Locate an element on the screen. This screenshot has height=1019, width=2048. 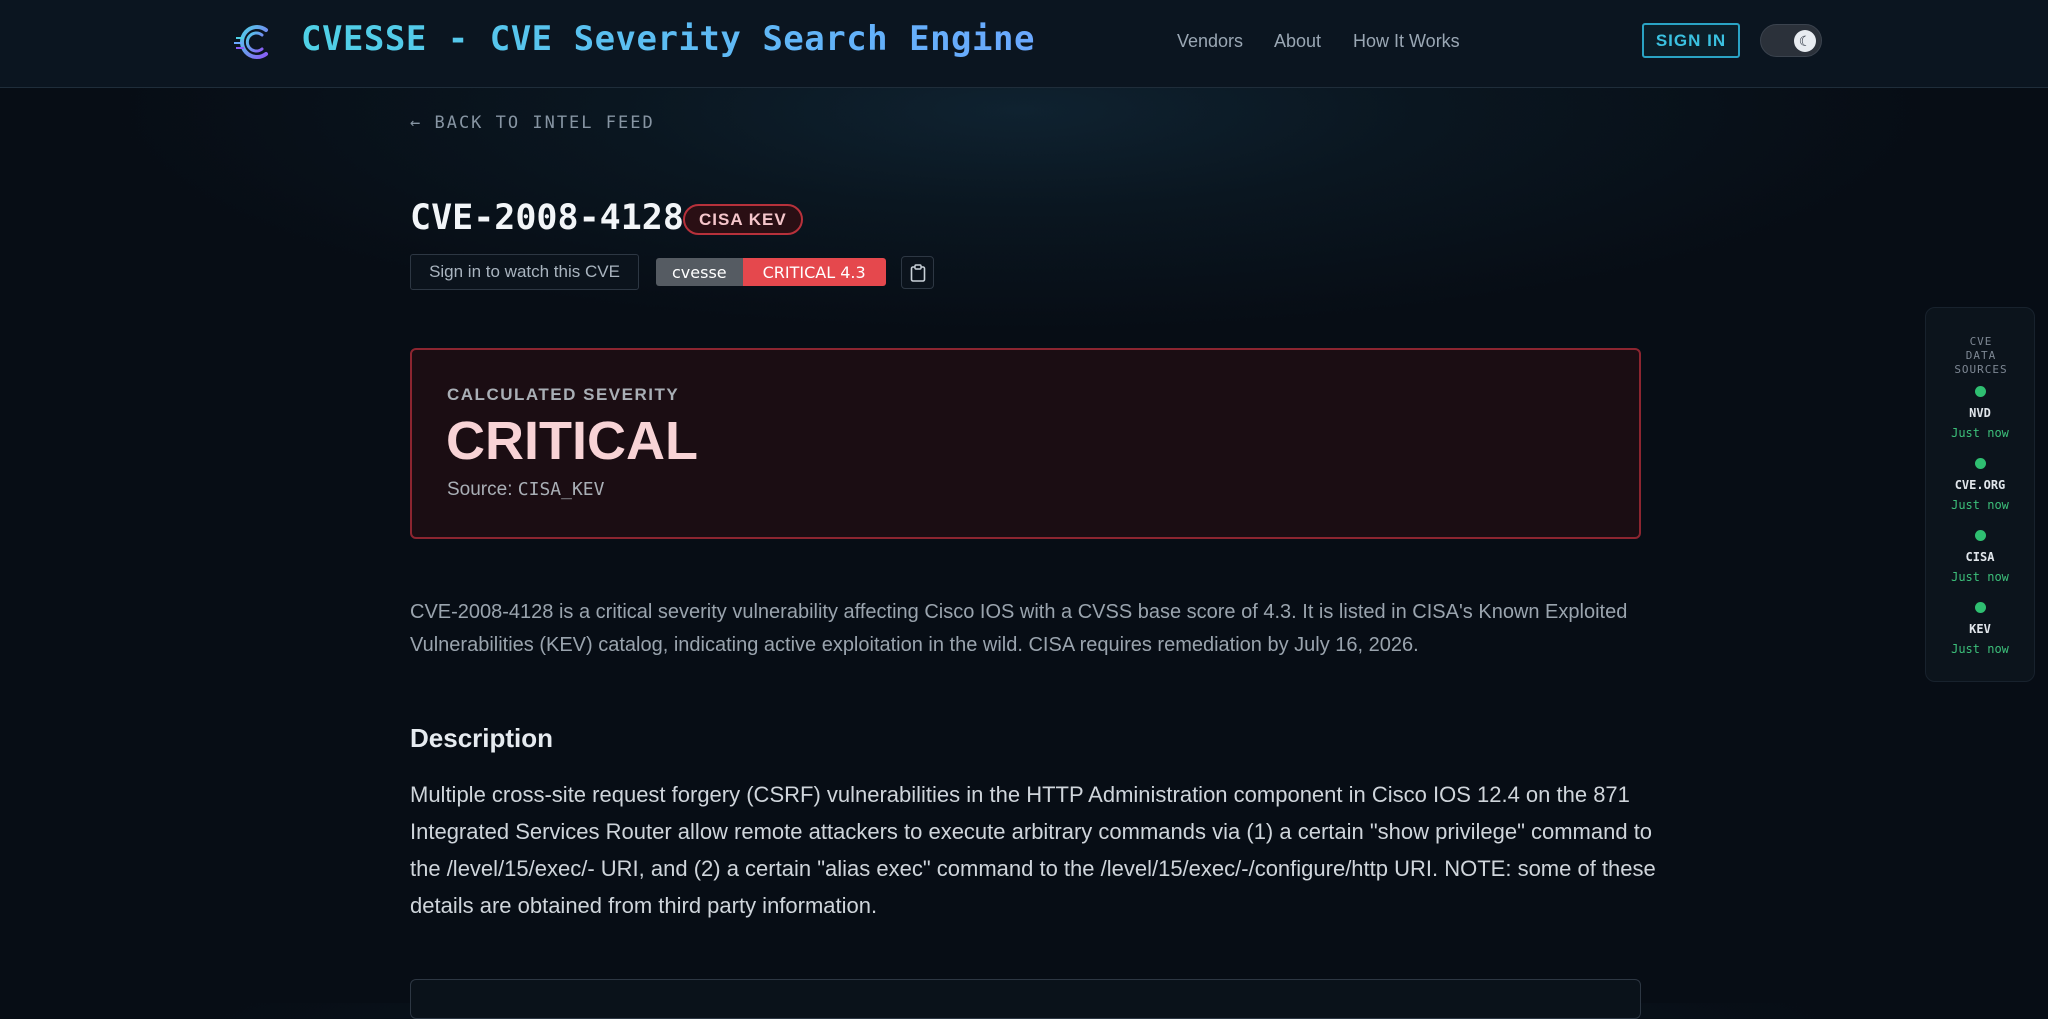
severity-source-prefix: Source: is located at coordinates (482, 489).